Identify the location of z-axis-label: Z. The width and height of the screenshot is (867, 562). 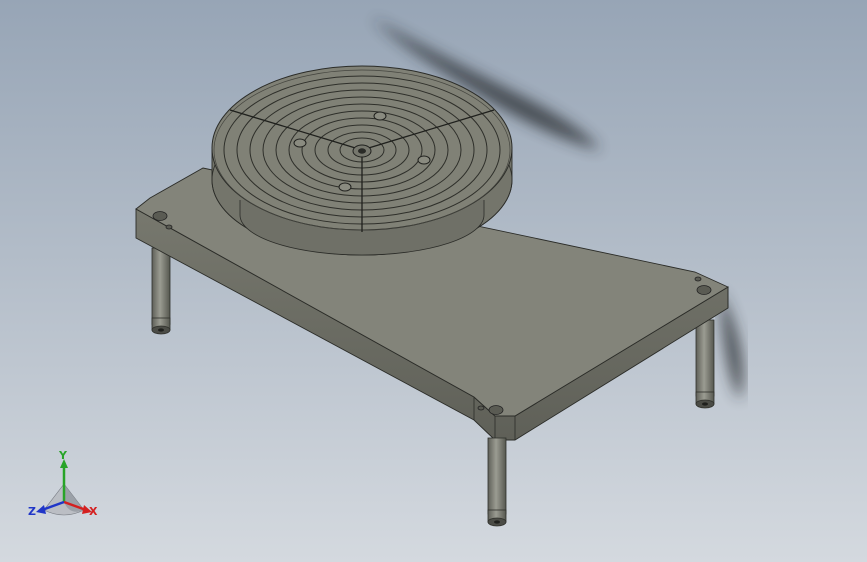
(32, 511).